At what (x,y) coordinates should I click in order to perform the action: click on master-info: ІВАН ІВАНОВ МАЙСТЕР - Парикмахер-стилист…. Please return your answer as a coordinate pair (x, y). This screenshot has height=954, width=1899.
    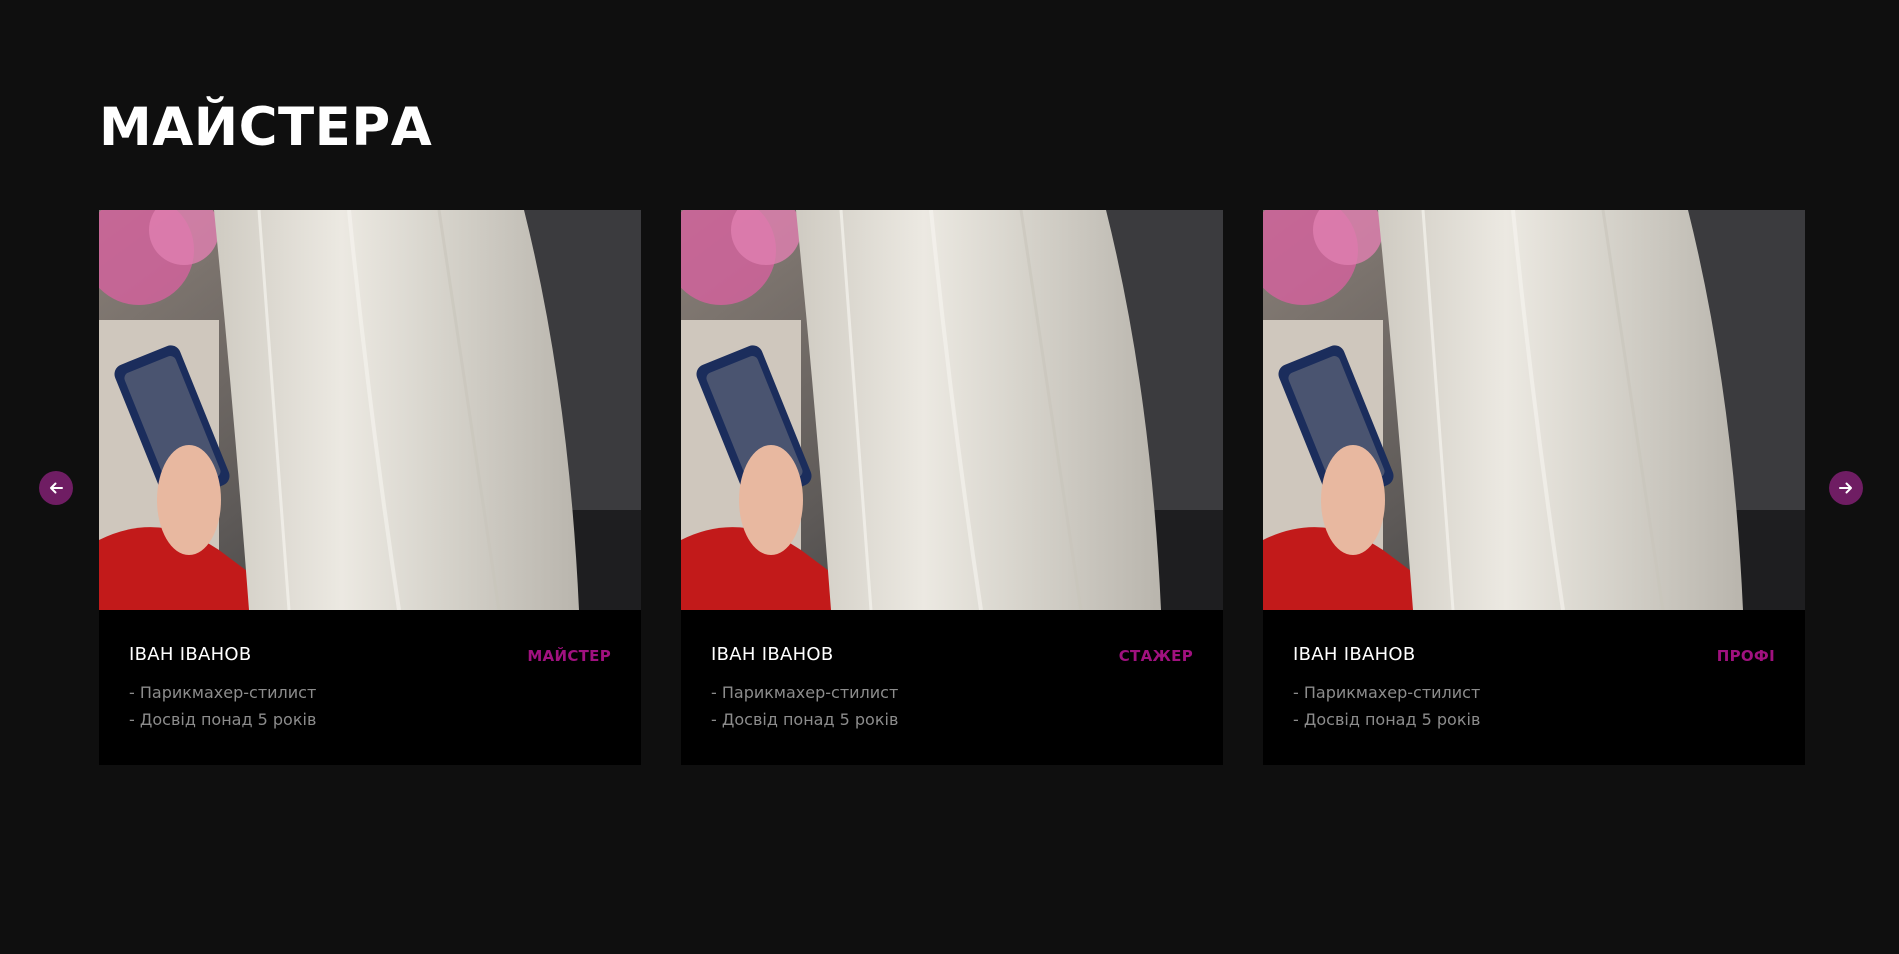
    Looking at the image, I should click on (370, 687).